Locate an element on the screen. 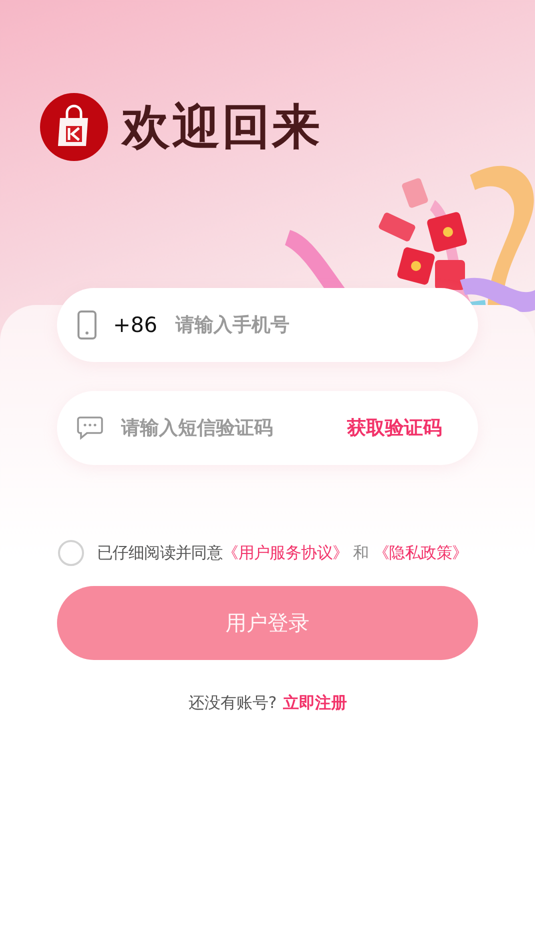  phone-input: 请输入手机号 is located at coordinates (315, 325).